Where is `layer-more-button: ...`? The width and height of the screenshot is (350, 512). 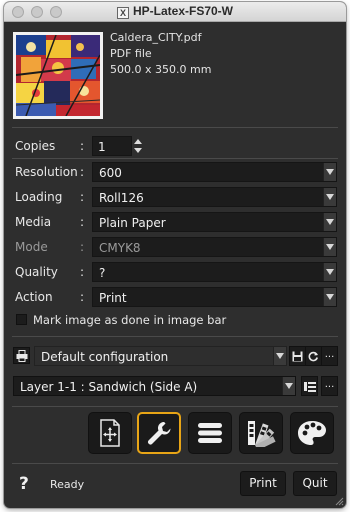 layer-more-button: ... is located at coordinates (329, 386).